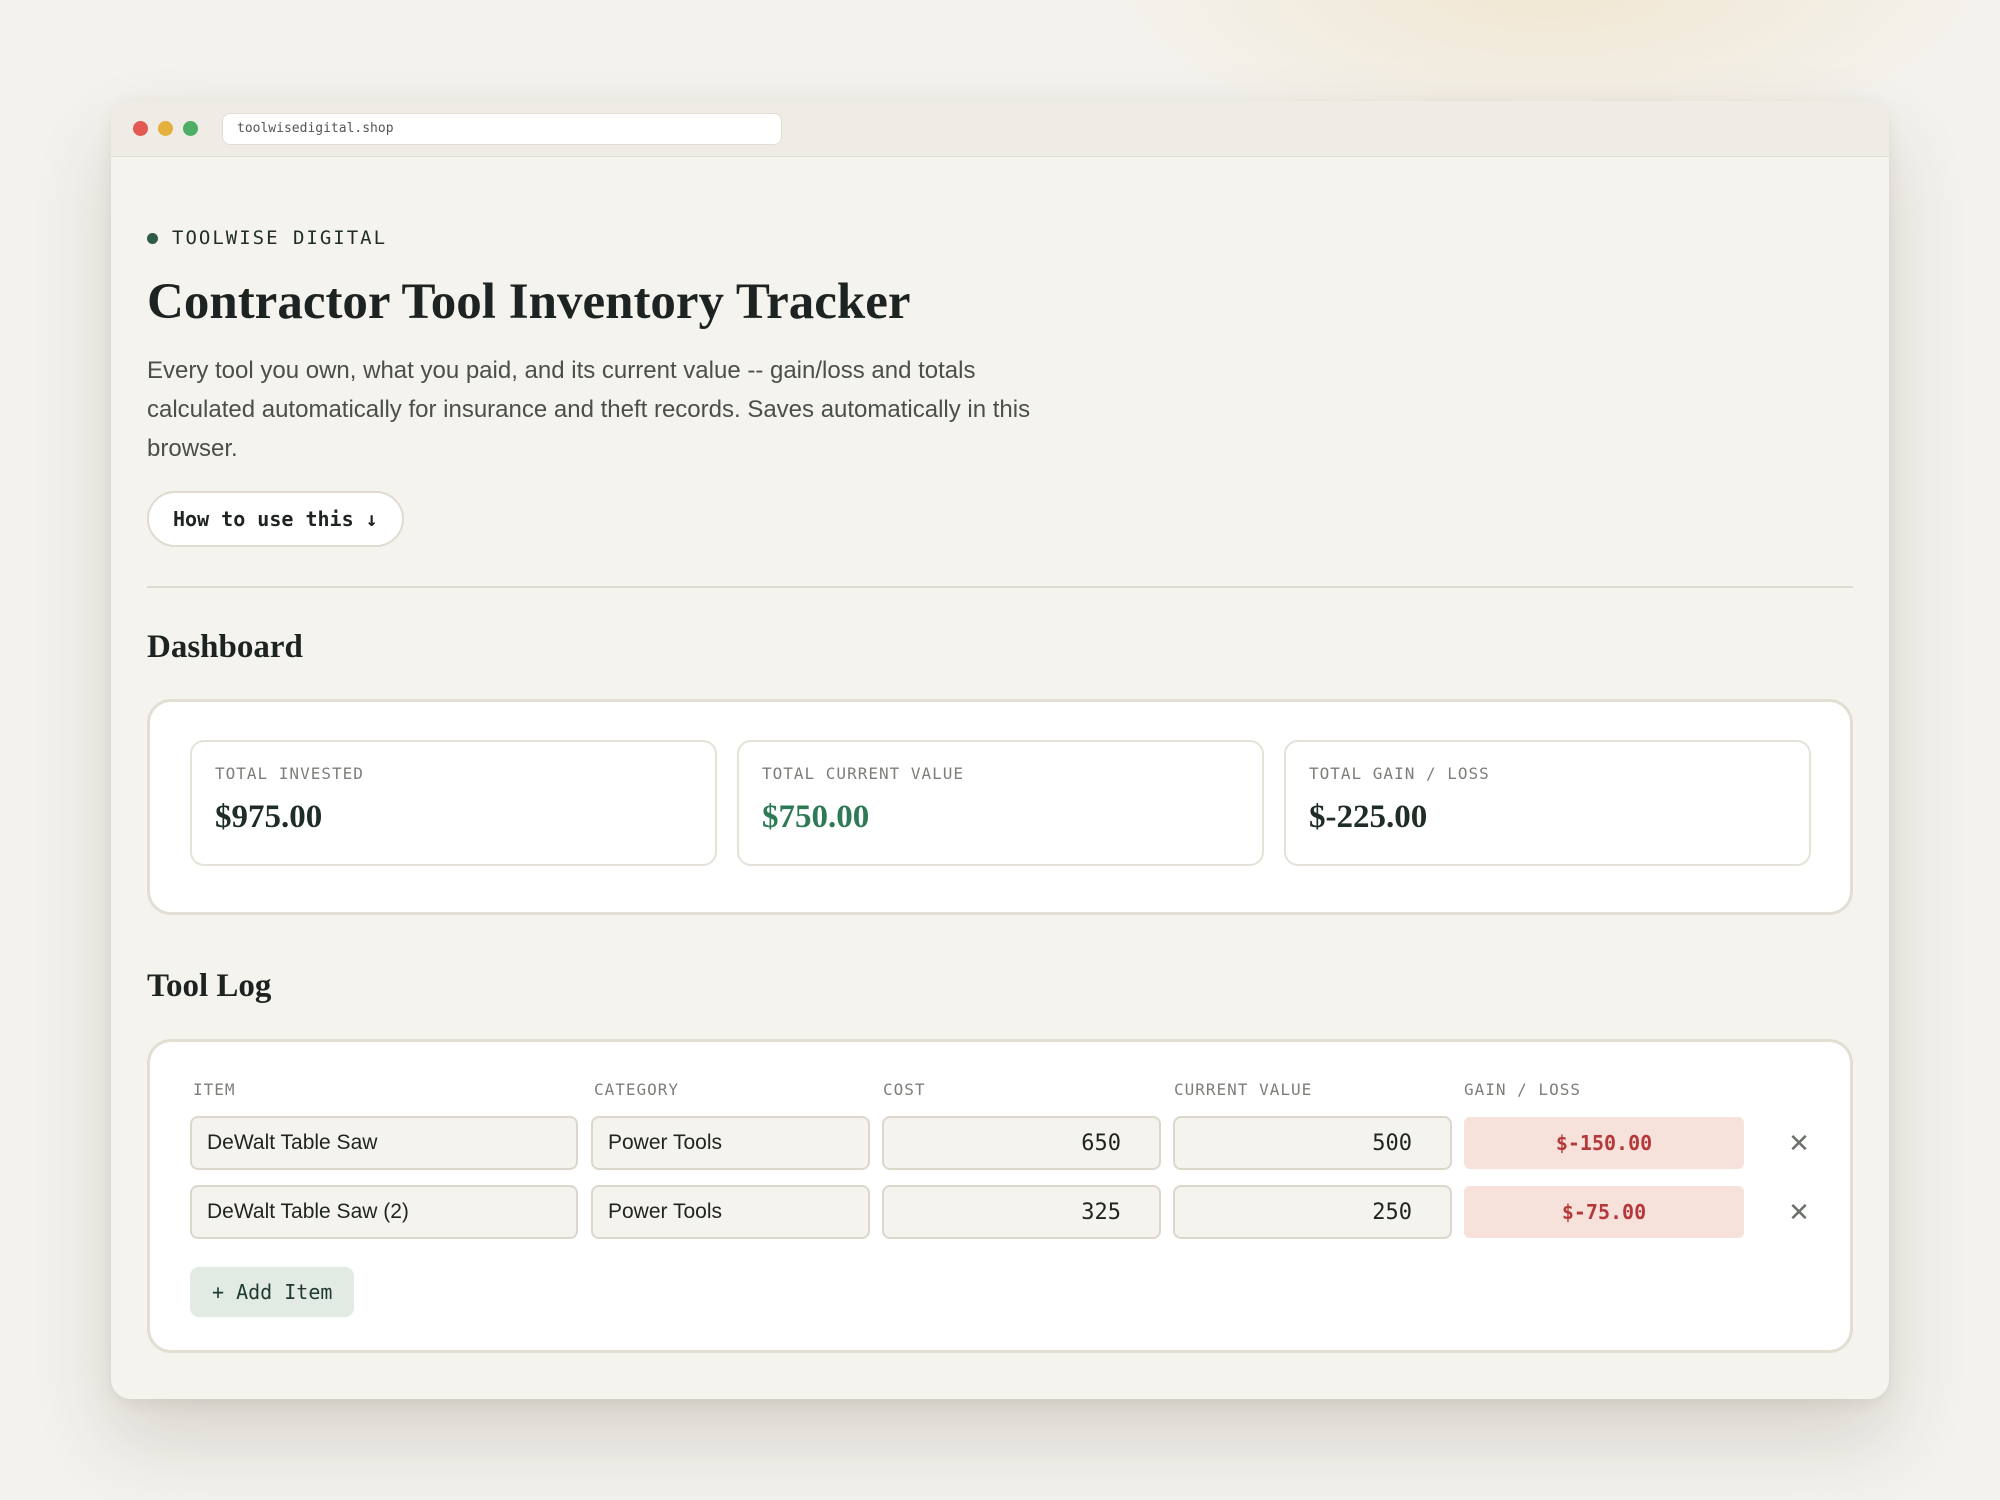  What do you see at coordinates (1399, 773) in the screenshot?
I see `stat-label: TOTAL GAIN / LOSS` at bounding box center [1399, 773].